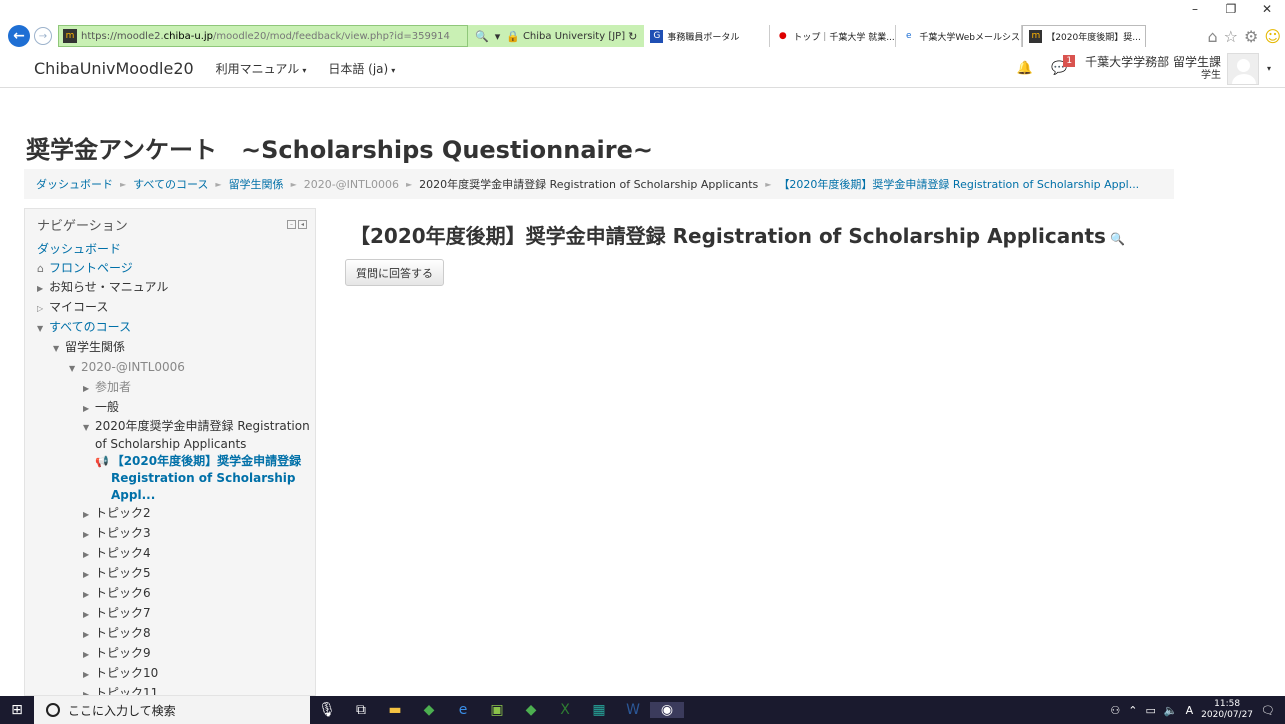  I want to click on nav-topic: ▶ トピック6, so click(176, 594).